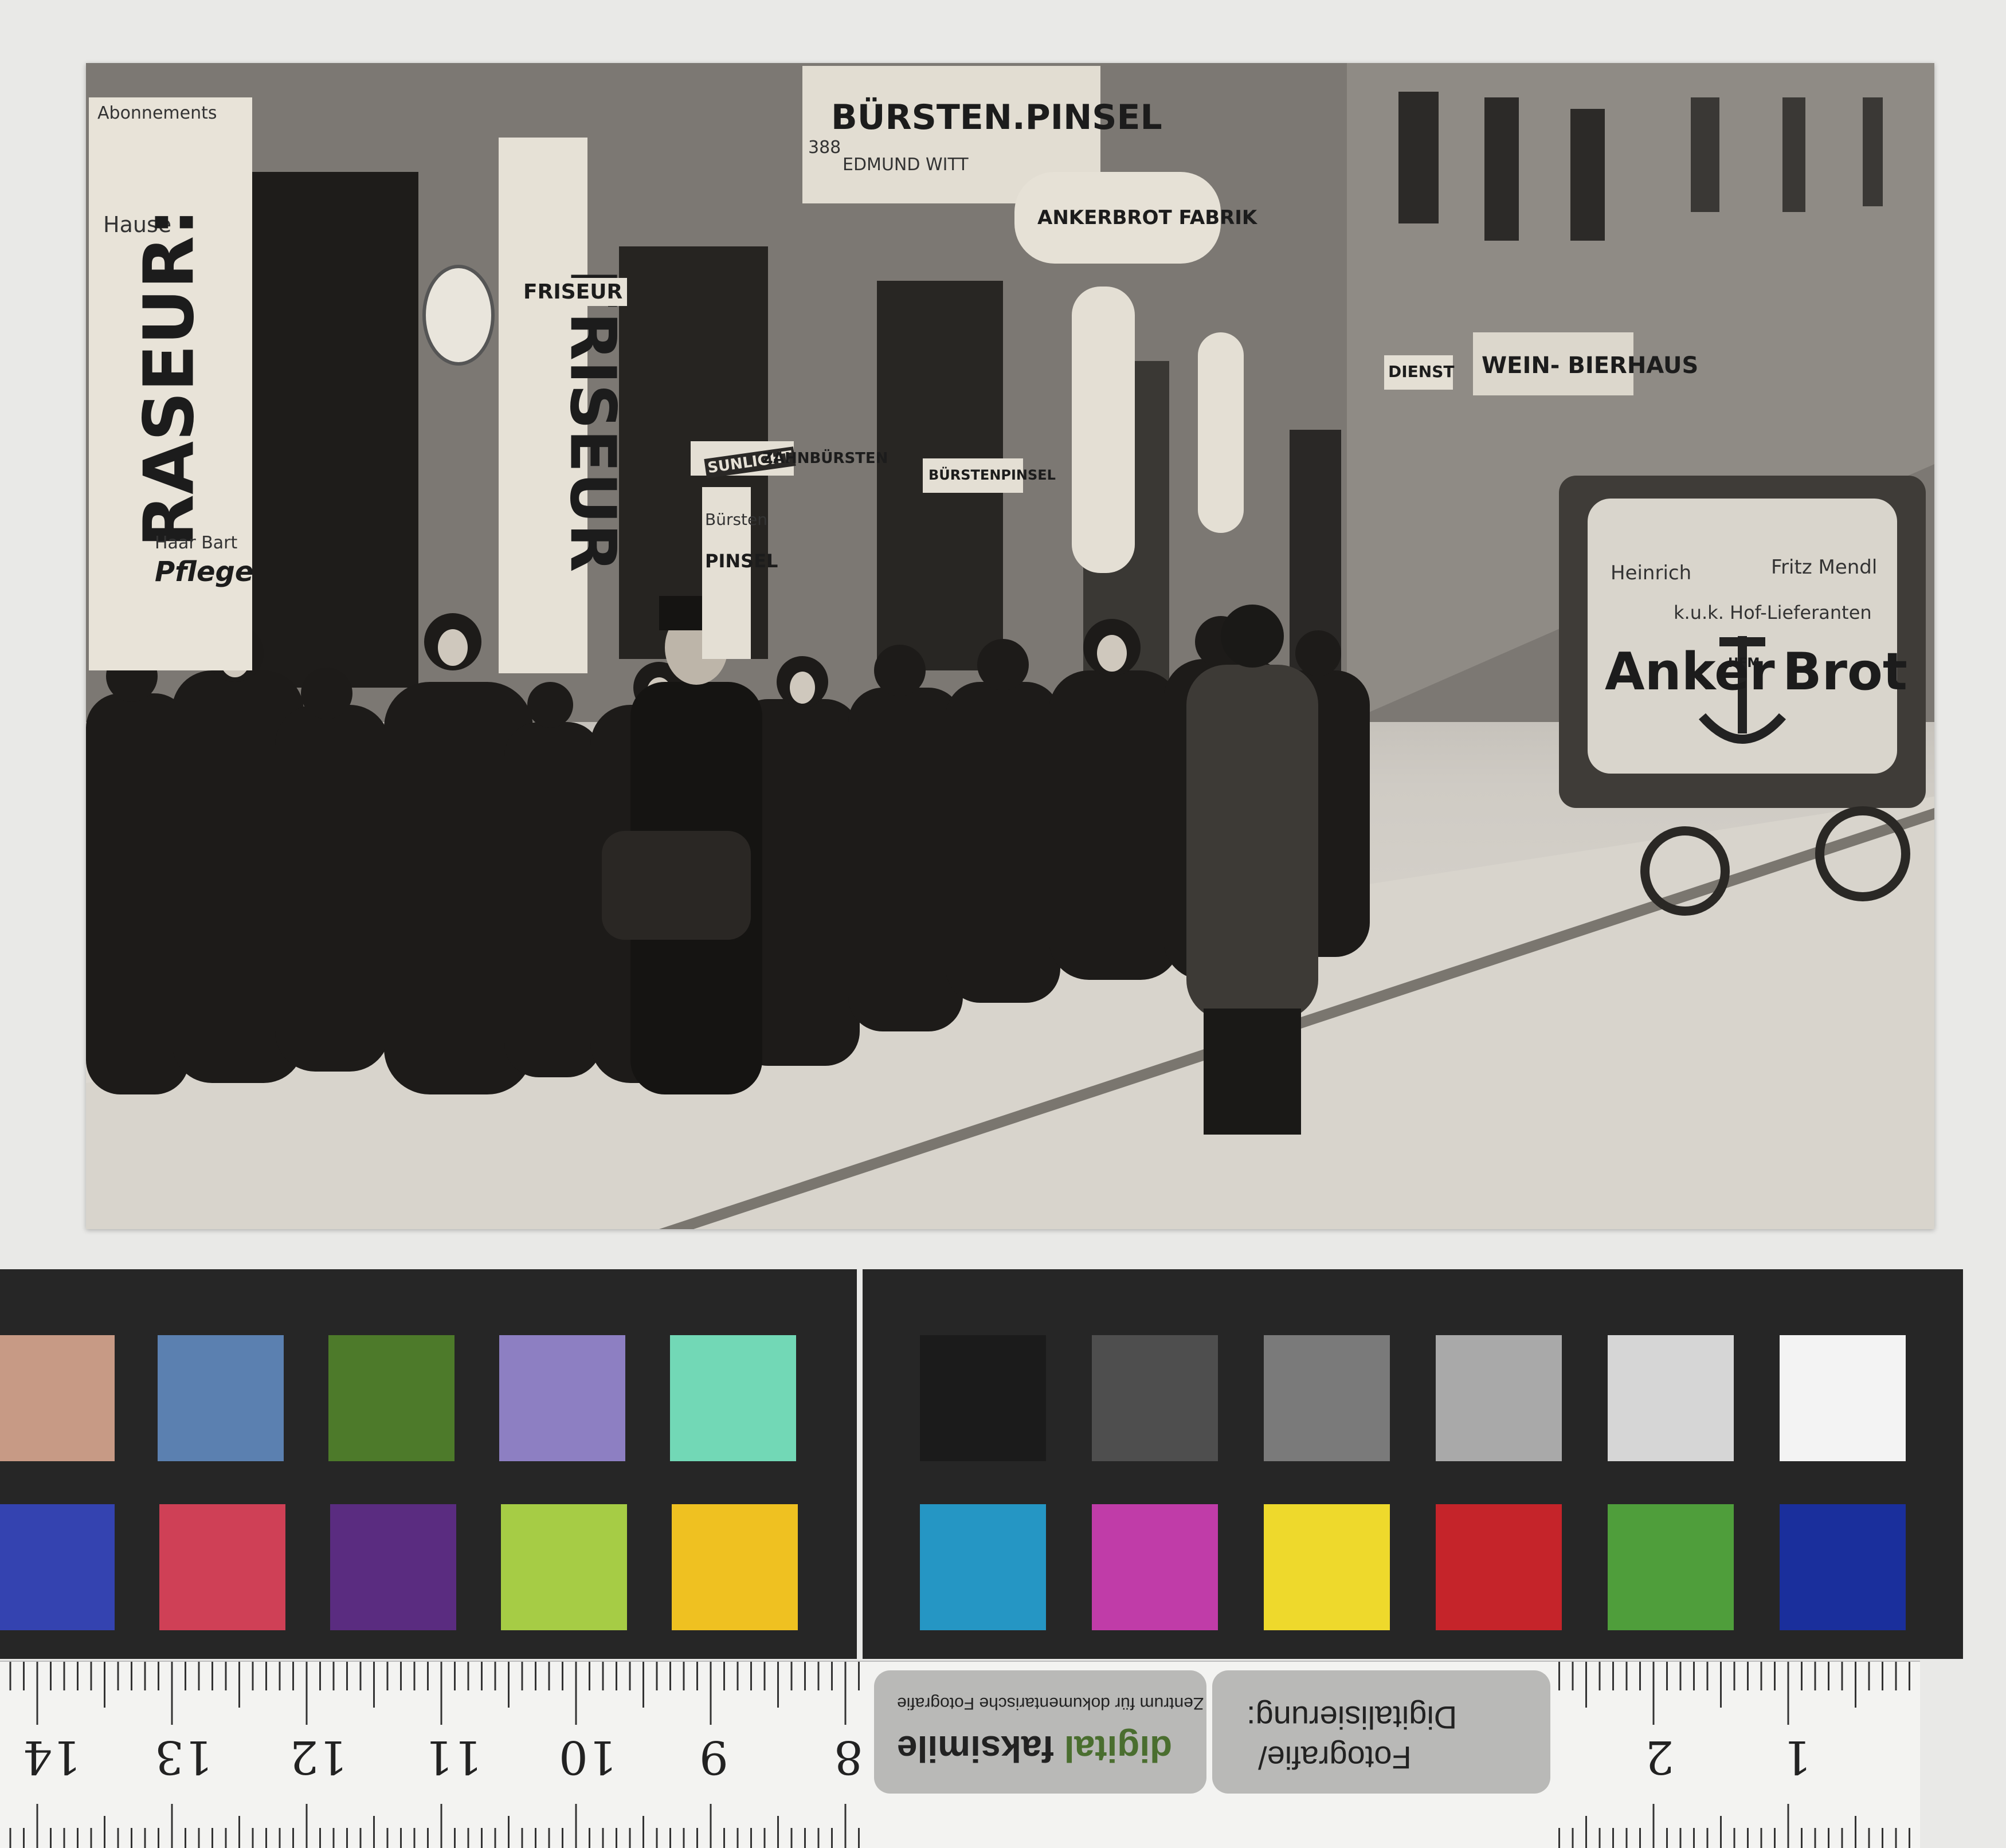  I want to click on fotografie-label: Digitalisierung: Fotografie/, so click(1381, 1732).